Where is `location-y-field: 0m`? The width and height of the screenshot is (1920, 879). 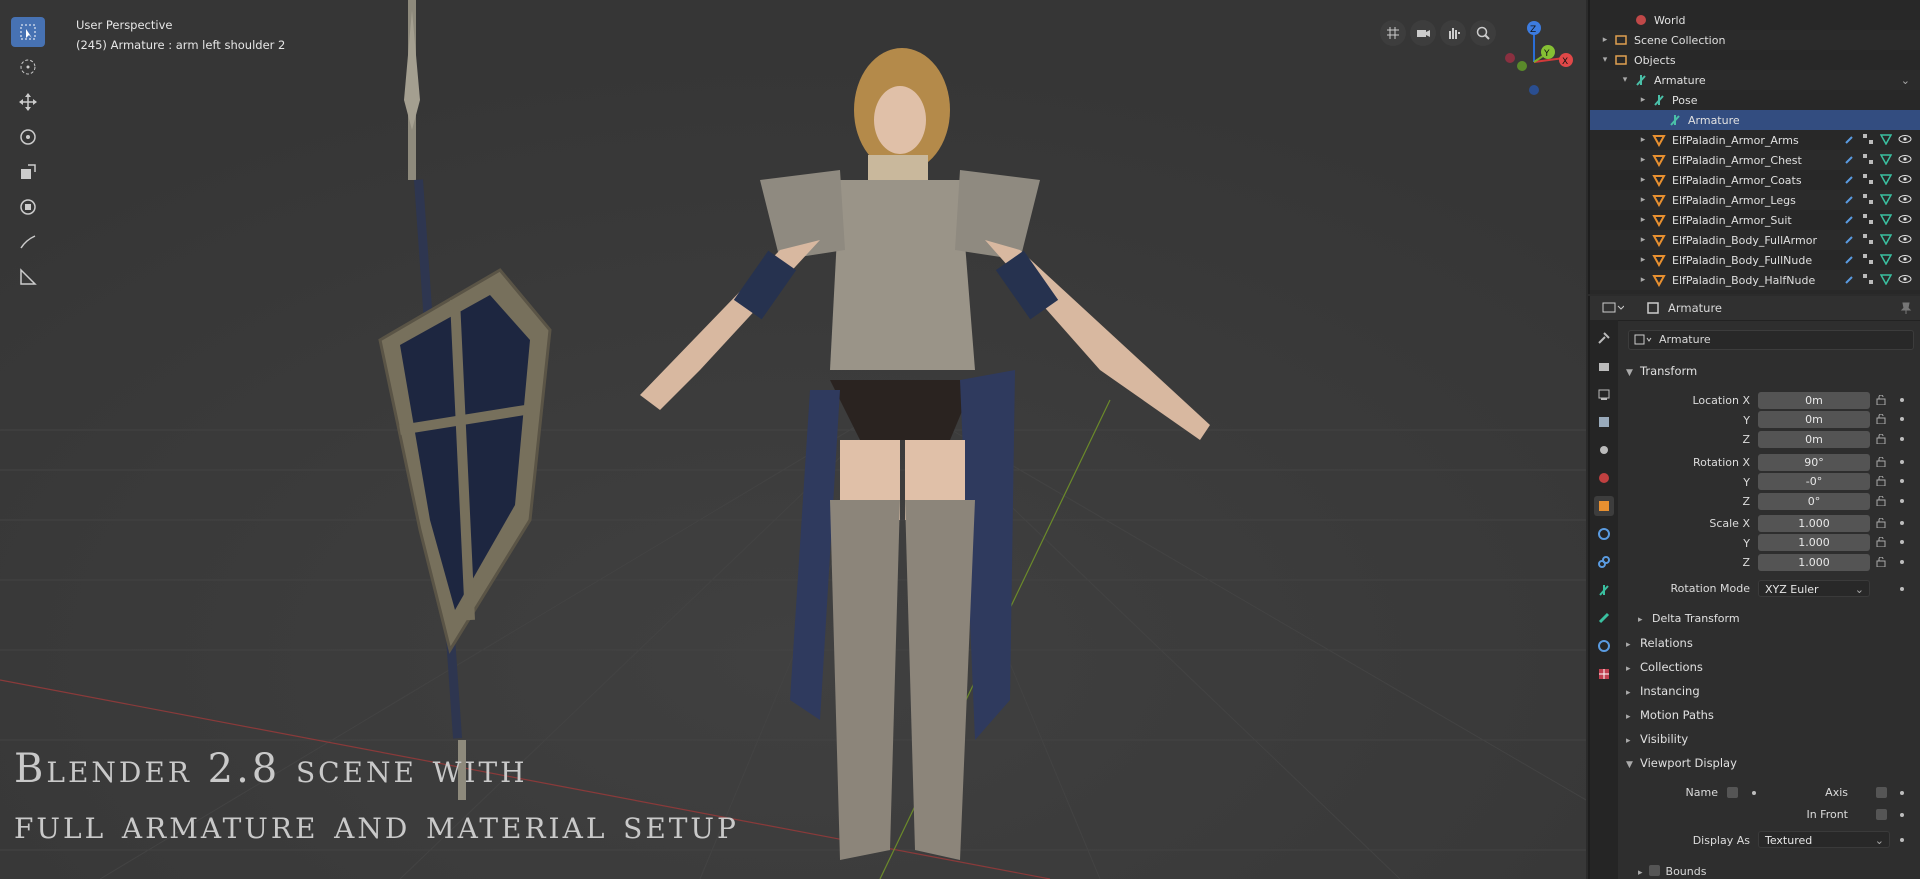
location-y-field: 0m is located at coordinates (1814, 419).